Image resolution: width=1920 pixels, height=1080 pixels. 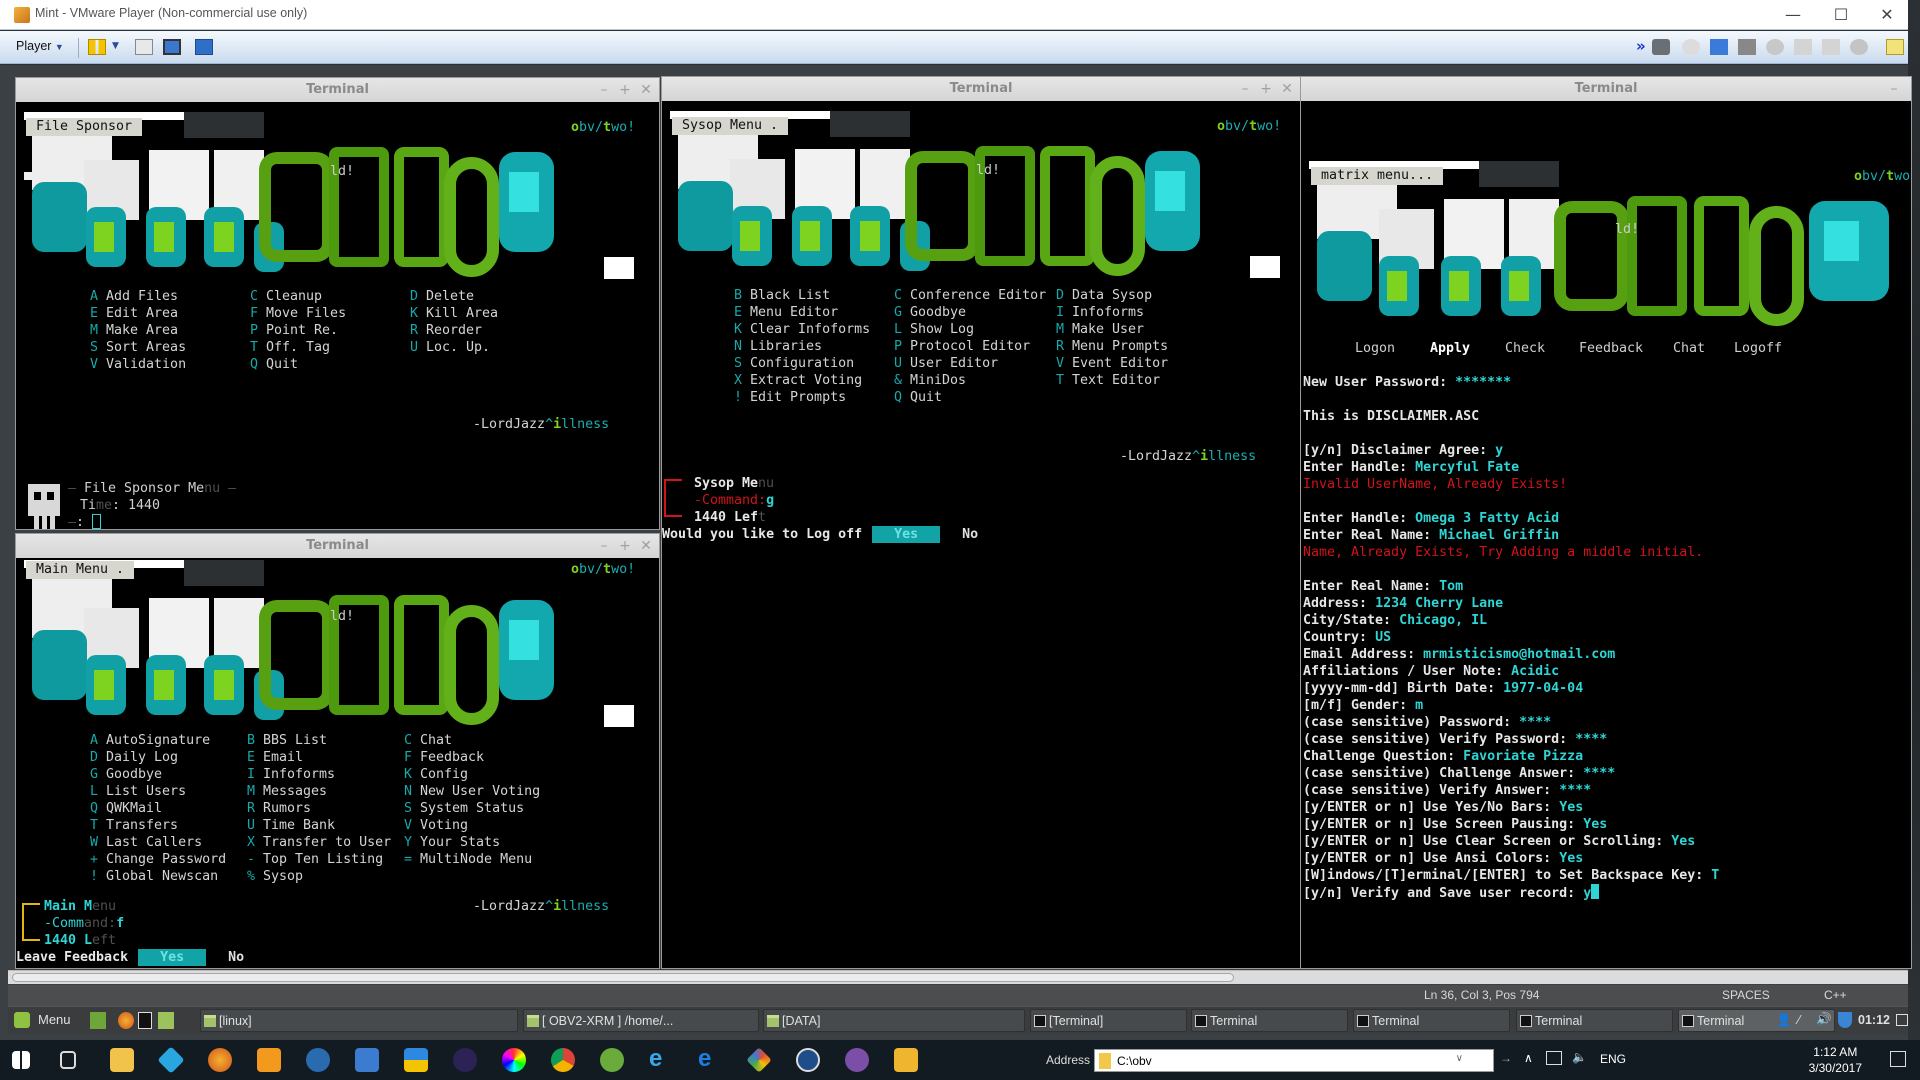 I want to click on terminal-launcher-icon, so click(x=145, y=1020).